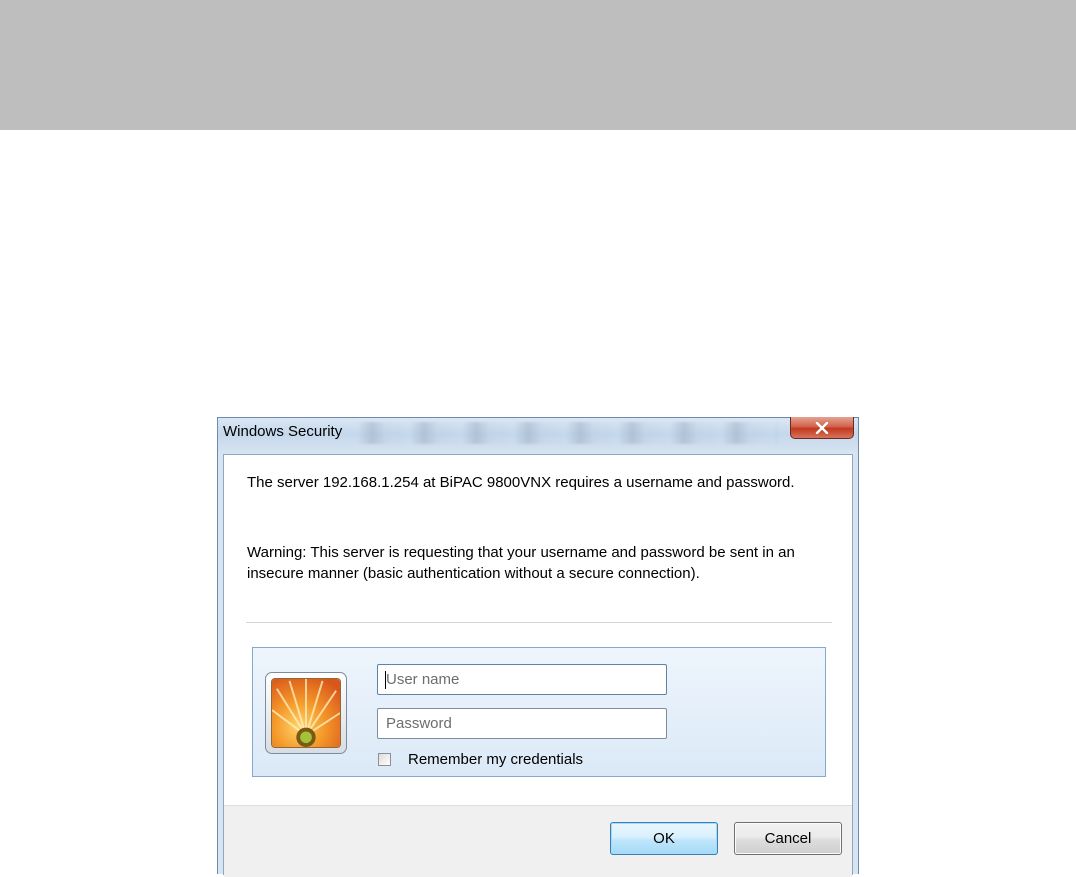 The height and width of the screenshot is (877, 1076). Describe the element at coordinates (788, 838) in the screenshot. I see `cancel-button: Cancel` at that location.